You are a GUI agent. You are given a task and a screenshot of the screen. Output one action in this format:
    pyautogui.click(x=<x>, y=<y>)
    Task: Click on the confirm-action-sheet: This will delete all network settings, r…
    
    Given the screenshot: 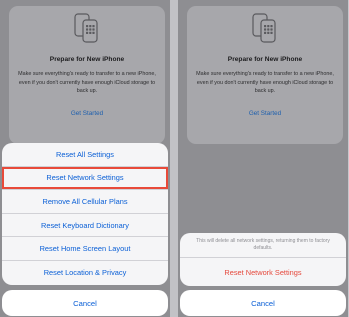 What is the action you would take?
    pyautogui.click(x=263, y=259)
    